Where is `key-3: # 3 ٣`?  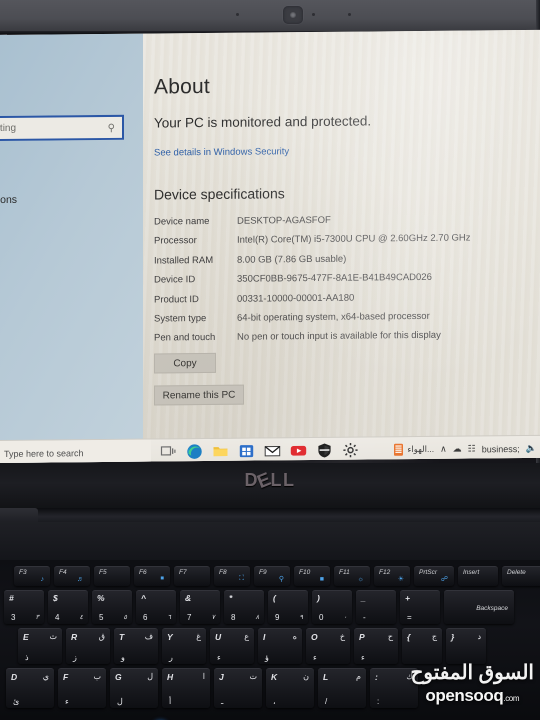 key-3: # 3 ٣ is located at coordinates (24, 607).